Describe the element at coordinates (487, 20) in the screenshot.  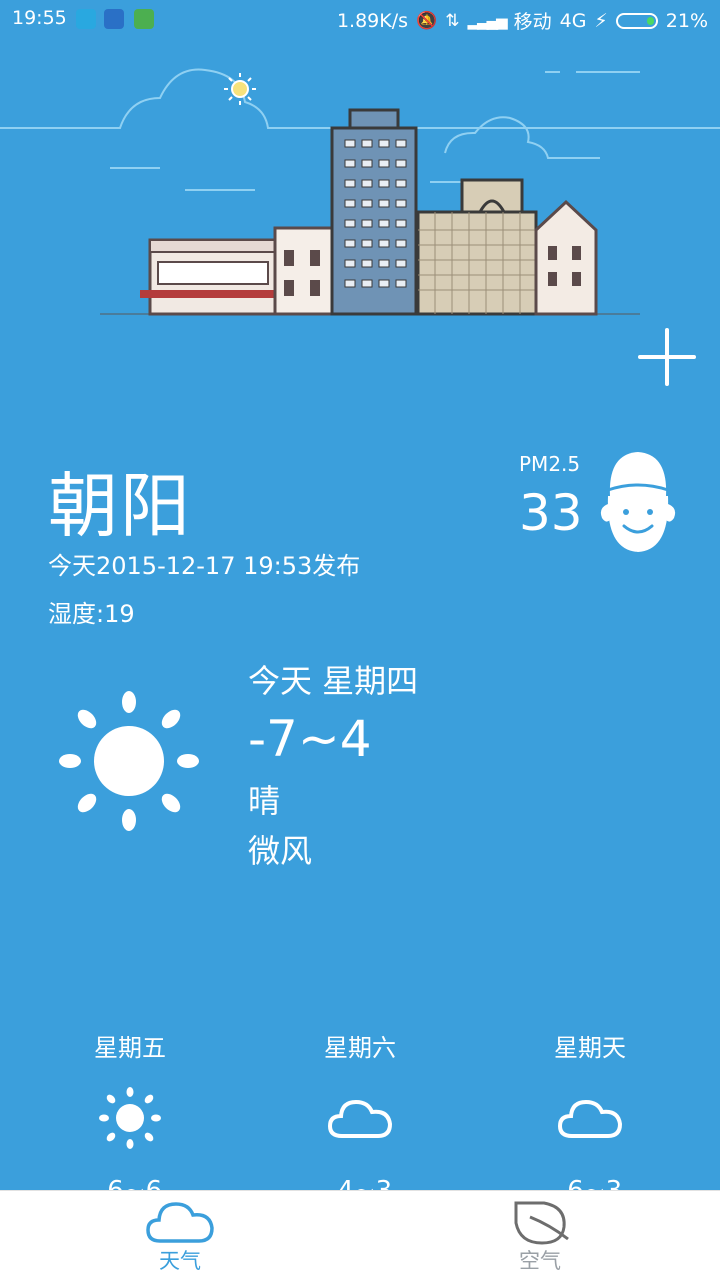
I see `signal-icon: ▂▃▄▅` at that location.